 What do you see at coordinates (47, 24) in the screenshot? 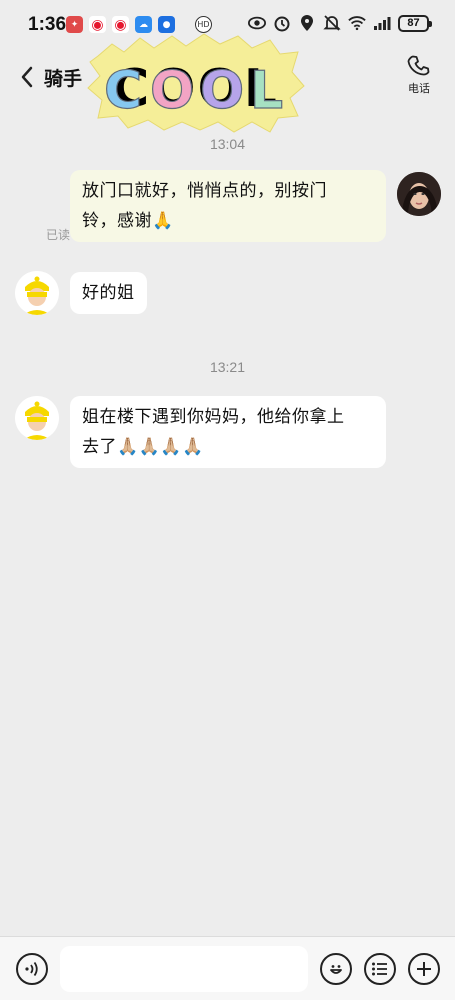
I see `status-time: 1:36` at bounding box center [47, 24].